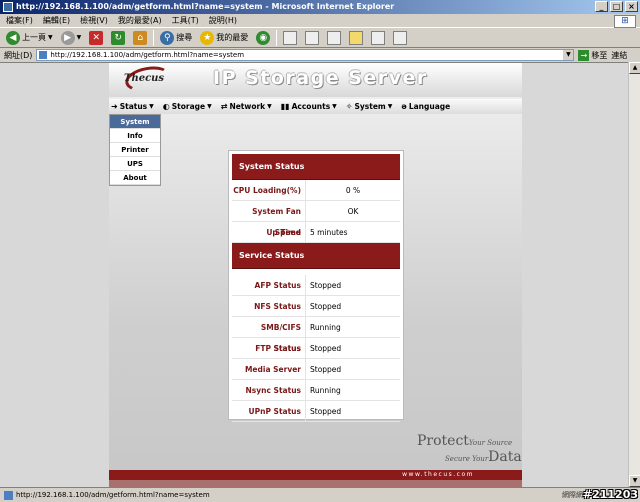 The image size is (640, 502). What do you see at coordinates (269, 411) in the screenshot?
I see `upnp-status-label: UPnP Status` at bounding box center [269, 411].